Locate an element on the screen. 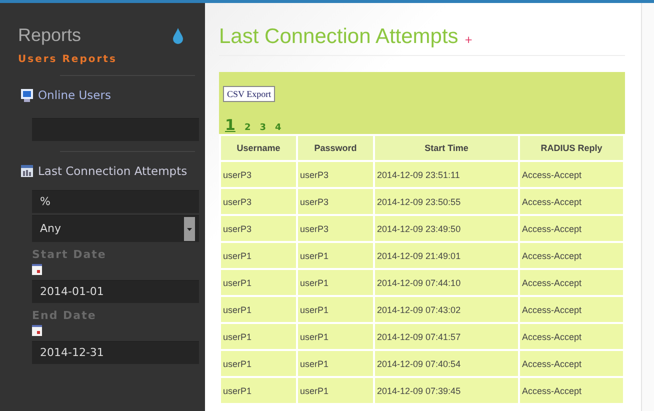 The width and height of the screenshot is (654, 411). sidebar-title: Reports is located at coordinates (50, 35).